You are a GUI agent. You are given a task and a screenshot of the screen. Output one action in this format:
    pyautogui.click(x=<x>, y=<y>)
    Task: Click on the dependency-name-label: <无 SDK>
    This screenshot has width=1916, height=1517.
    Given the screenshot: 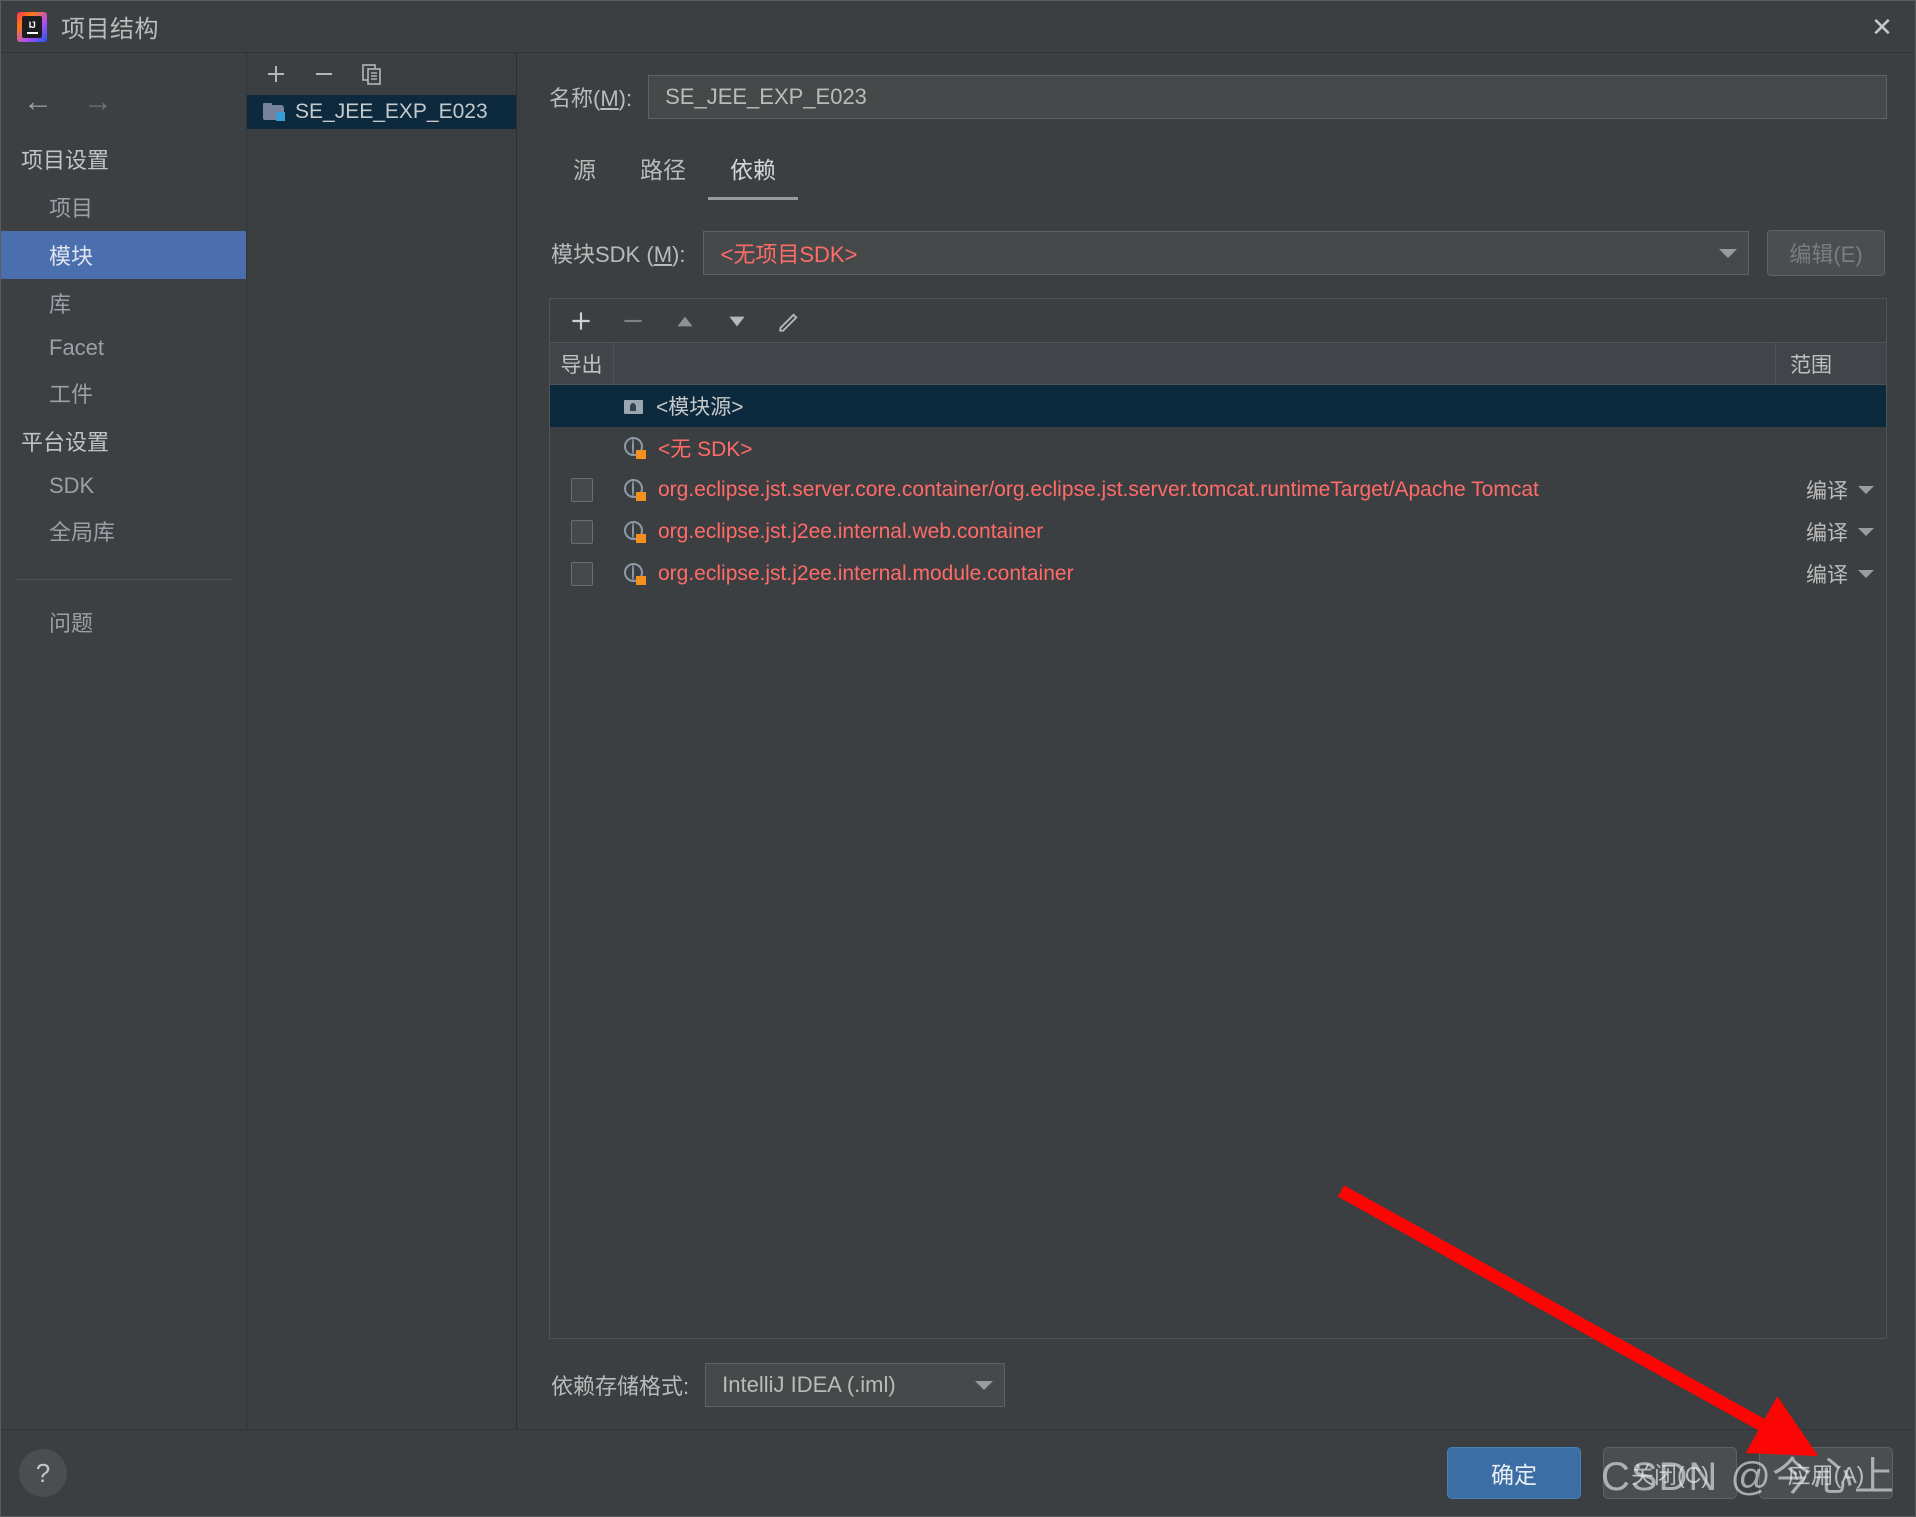 What is the action you would take?
    pyautogui.click(x=705, y=449)
    